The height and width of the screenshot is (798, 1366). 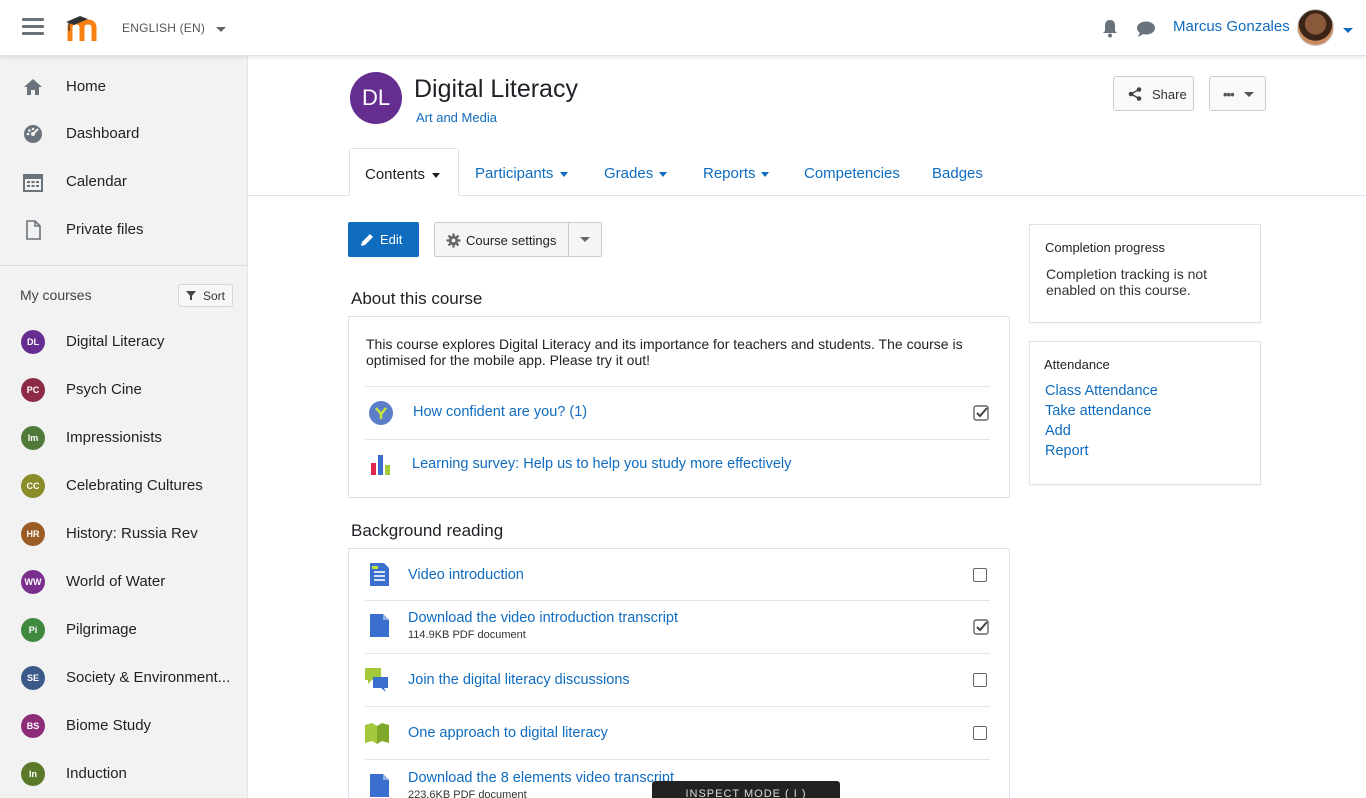 I want to click on course-badge: DL, so click(x=33, y=342).